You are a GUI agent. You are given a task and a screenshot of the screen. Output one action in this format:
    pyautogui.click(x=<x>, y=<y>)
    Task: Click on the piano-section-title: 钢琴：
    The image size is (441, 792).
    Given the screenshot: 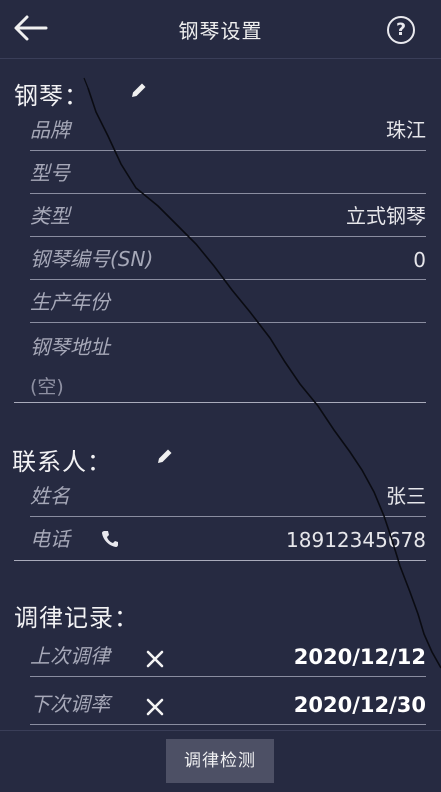 What is the action you would take?
    pyautogui.click(x=51, y=96)
    